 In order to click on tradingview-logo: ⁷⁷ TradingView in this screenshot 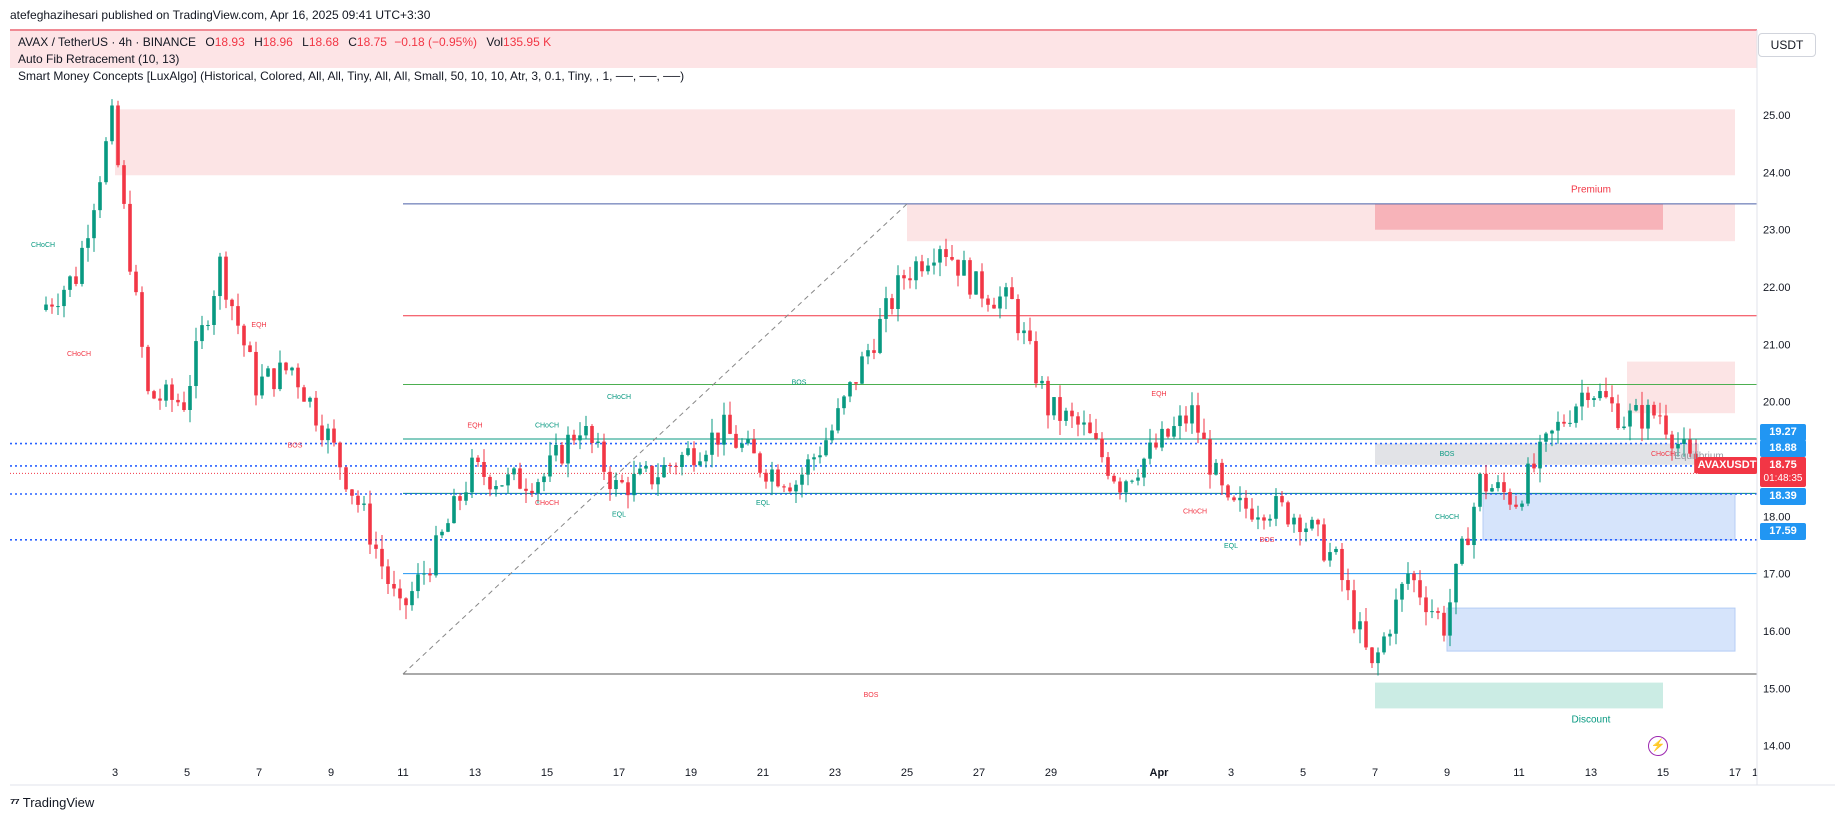, I will do `click(52, 802)`.